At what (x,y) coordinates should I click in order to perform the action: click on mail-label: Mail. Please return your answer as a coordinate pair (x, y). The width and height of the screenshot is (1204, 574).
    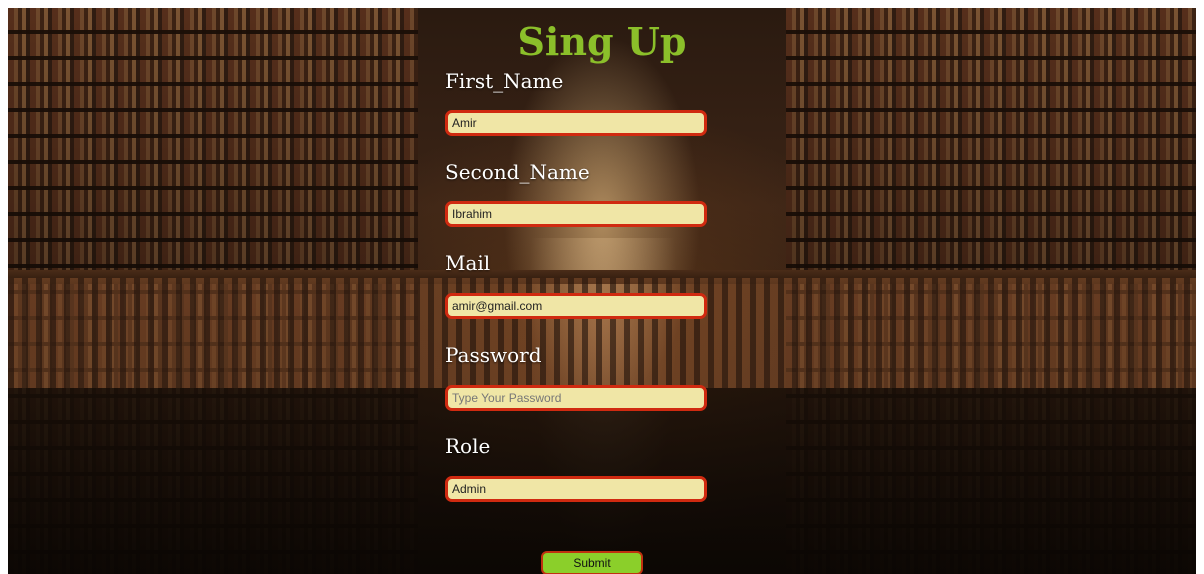
    Looking at the image, I should click on (468, 263).